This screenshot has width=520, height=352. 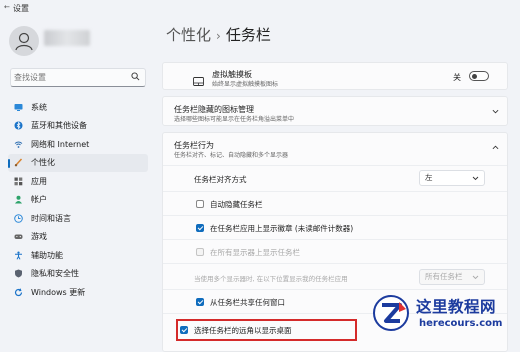 What do you see at coordinates (335, 111) in the screenshot?
I see `hidden-icons-card: 任务栏隐藏的图标管理 选择哪些图标可能显示在任务栏角溢出菜单中` at bounding box center [335, 111].